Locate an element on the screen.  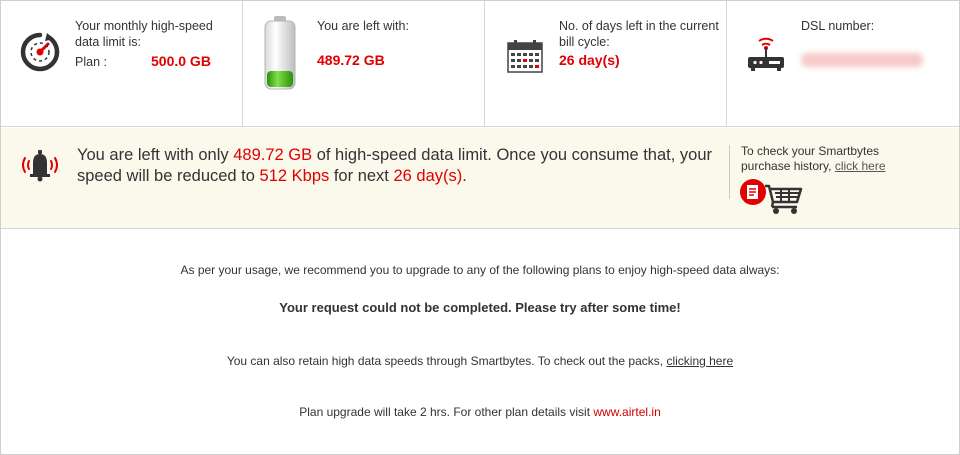
data-limit-label: Your monthly high-speed data limit is: is located at coordinates (144, 34).